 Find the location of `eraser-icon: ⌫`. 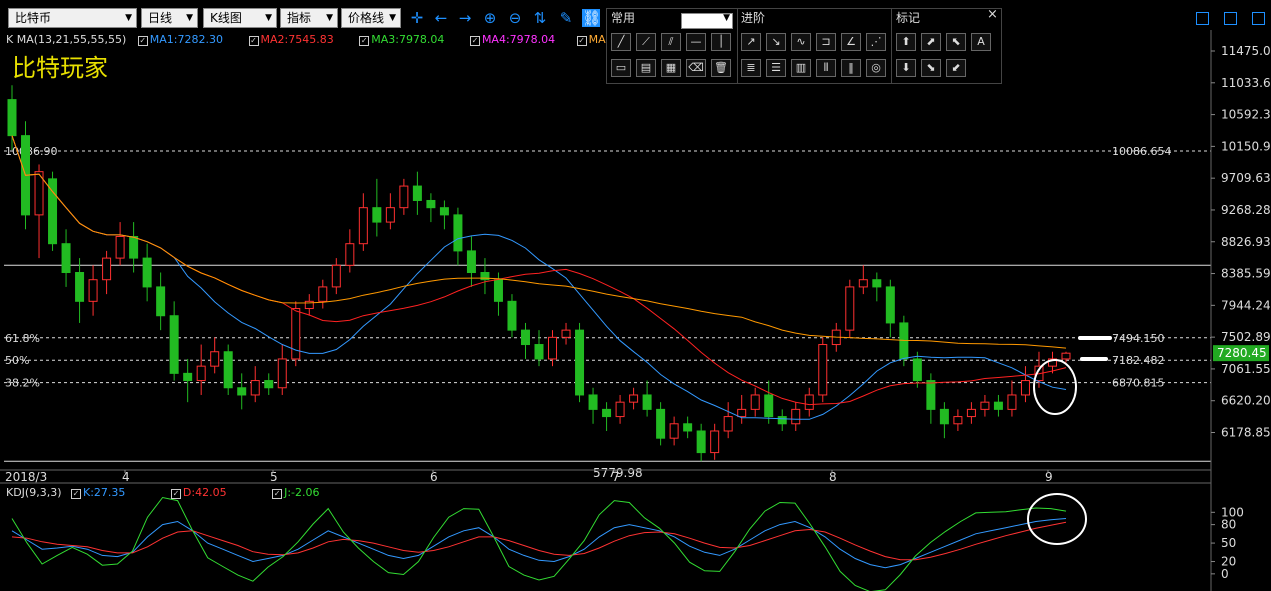

eraser-icon: ⌫ is located at coordinates (696, 68).